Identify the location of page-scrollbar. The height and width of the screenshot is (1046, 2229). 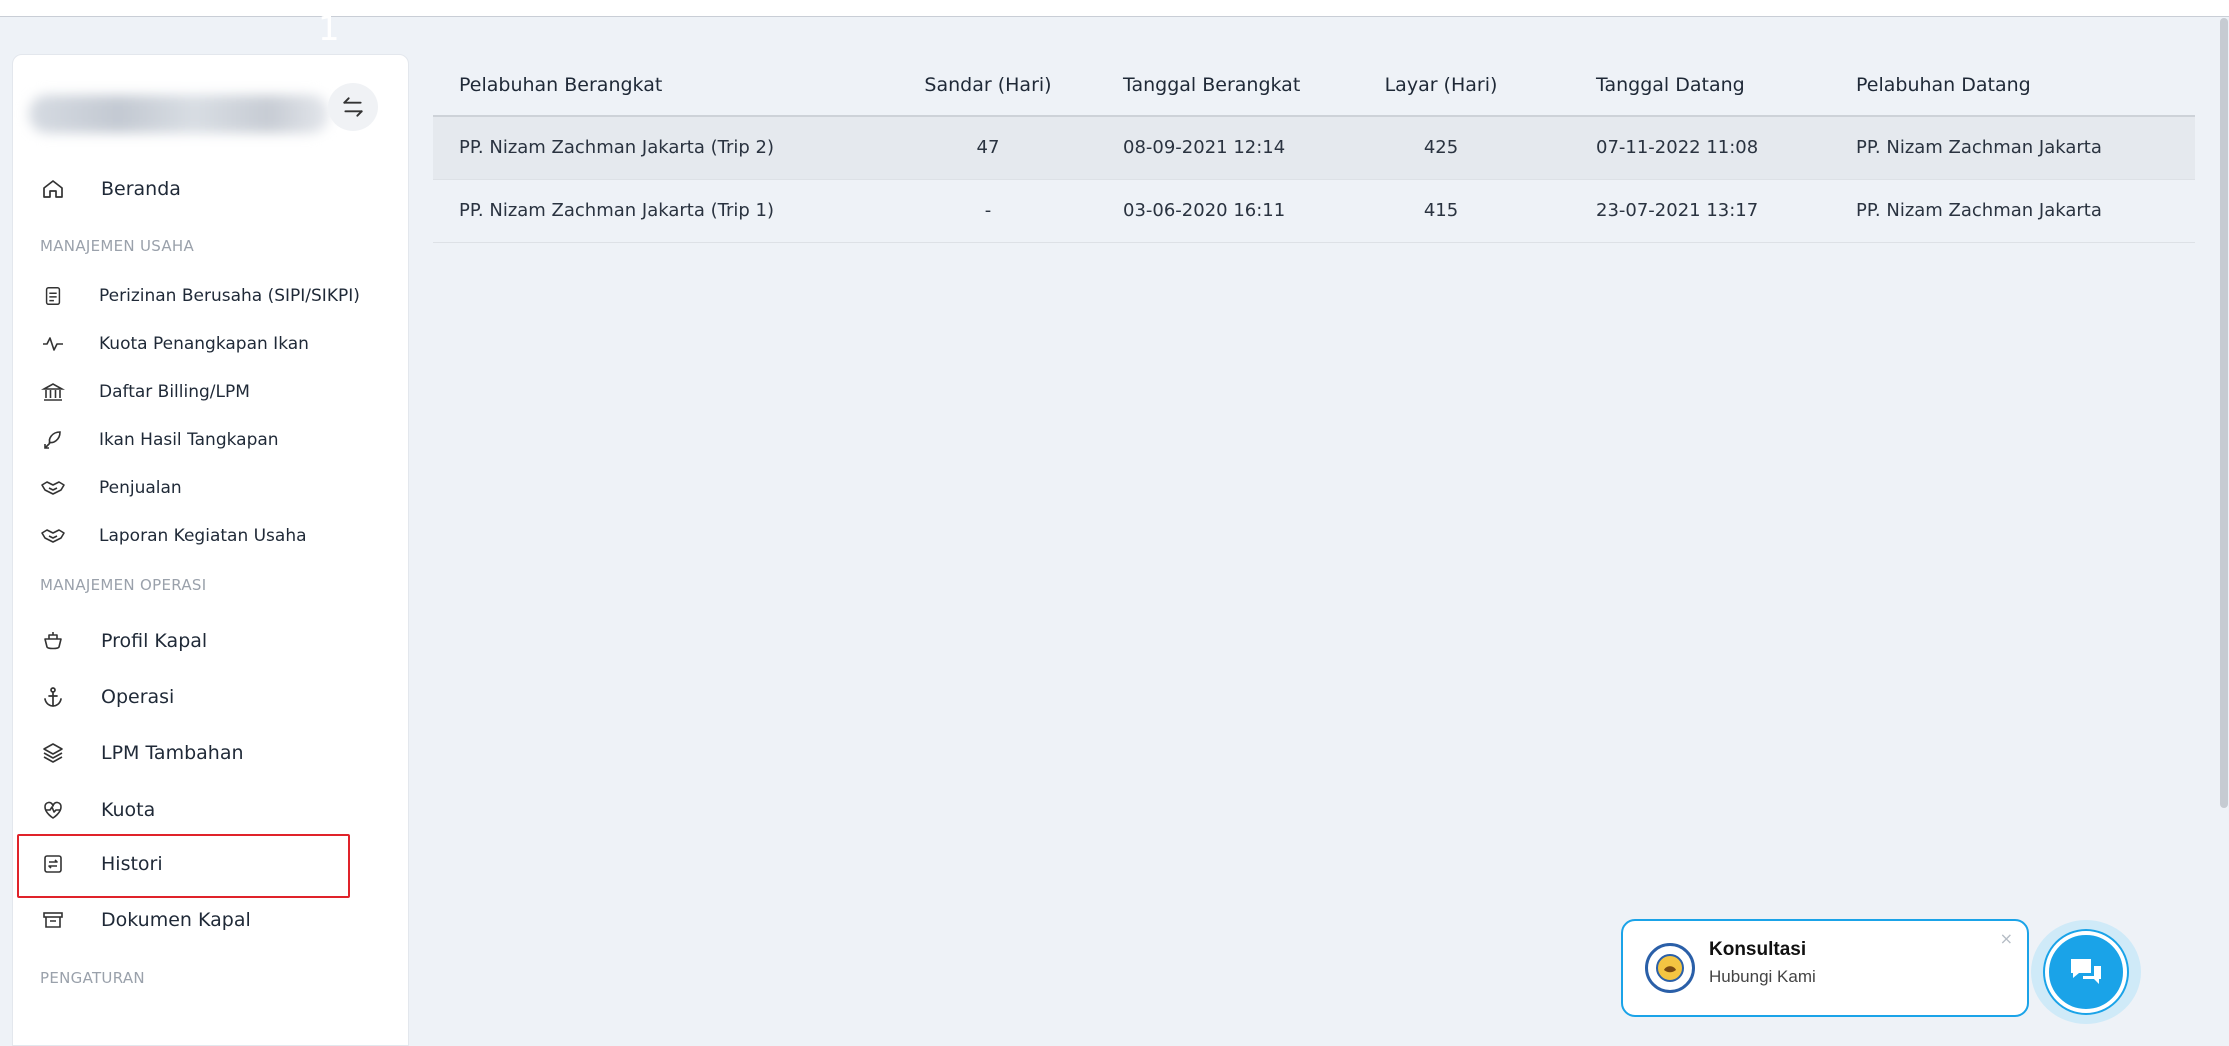
(2224, 413).